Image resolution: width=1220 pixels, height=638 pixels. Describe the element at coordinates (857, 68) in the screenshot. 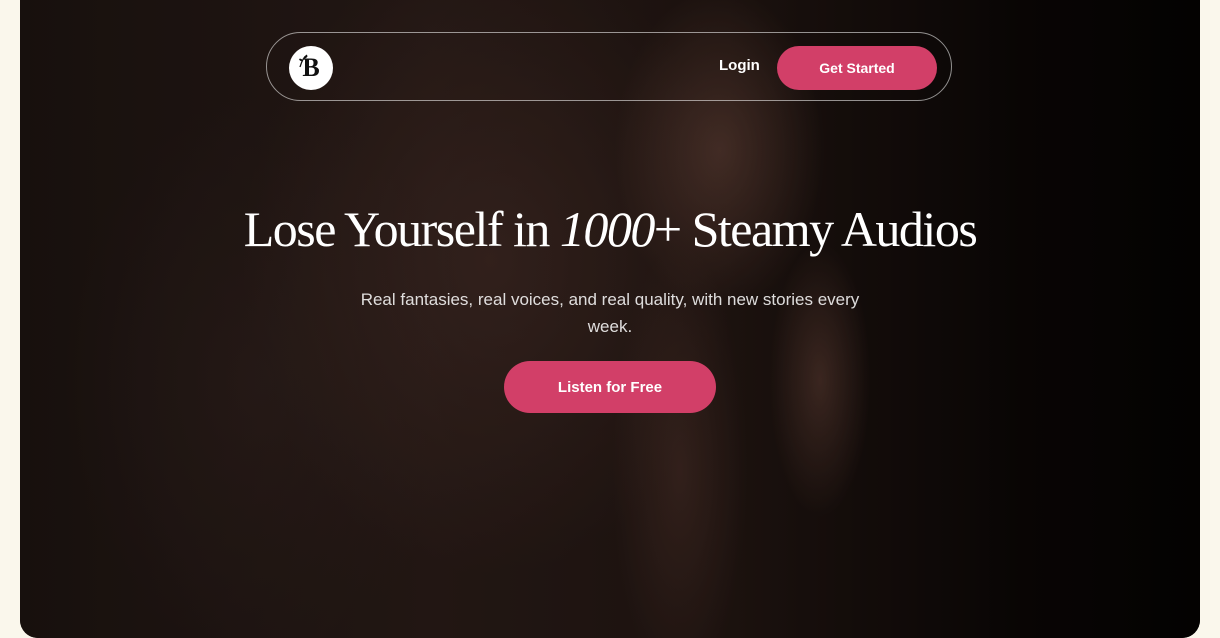

I see `get-started-button: Get Started` at that location.